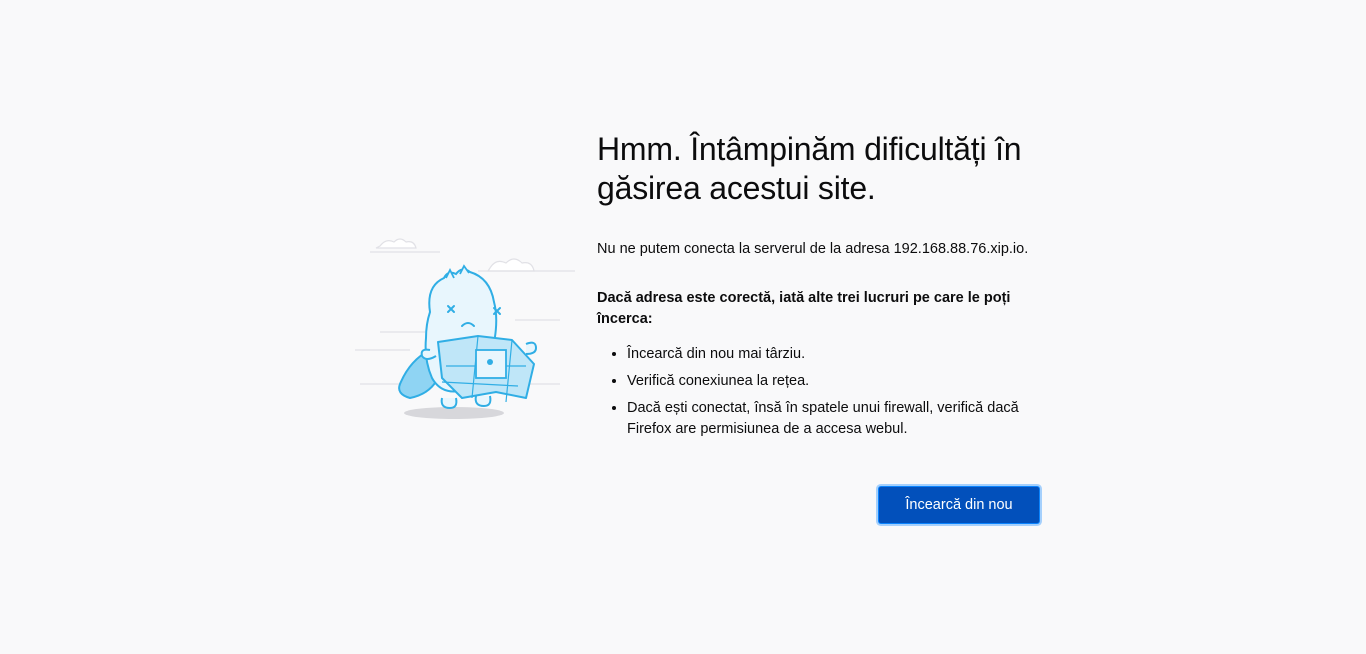 The height and width of the screenshot is (654, 1366). I want to click on suggestion-retry-later: Încearcă din nou mai târziu., so click(834, 354).